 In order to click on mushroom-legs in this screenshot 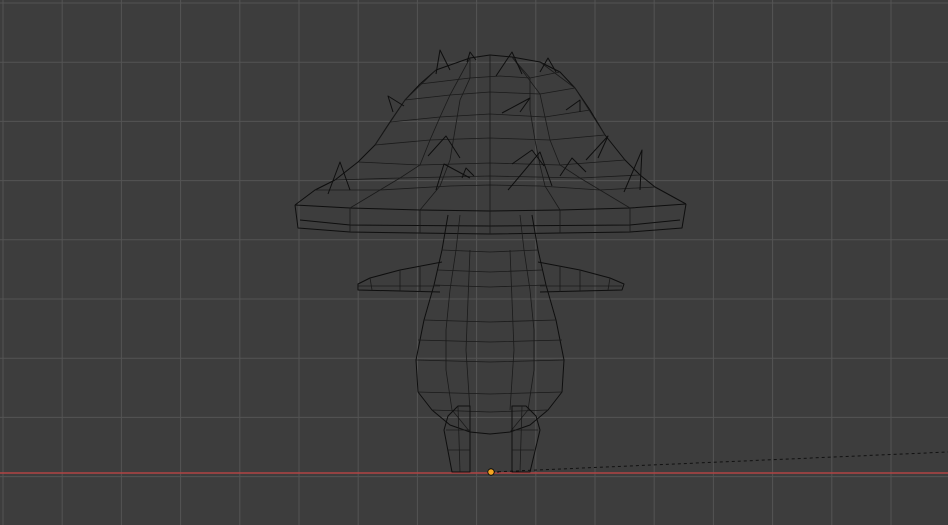, I will do `click(492, 439)`.